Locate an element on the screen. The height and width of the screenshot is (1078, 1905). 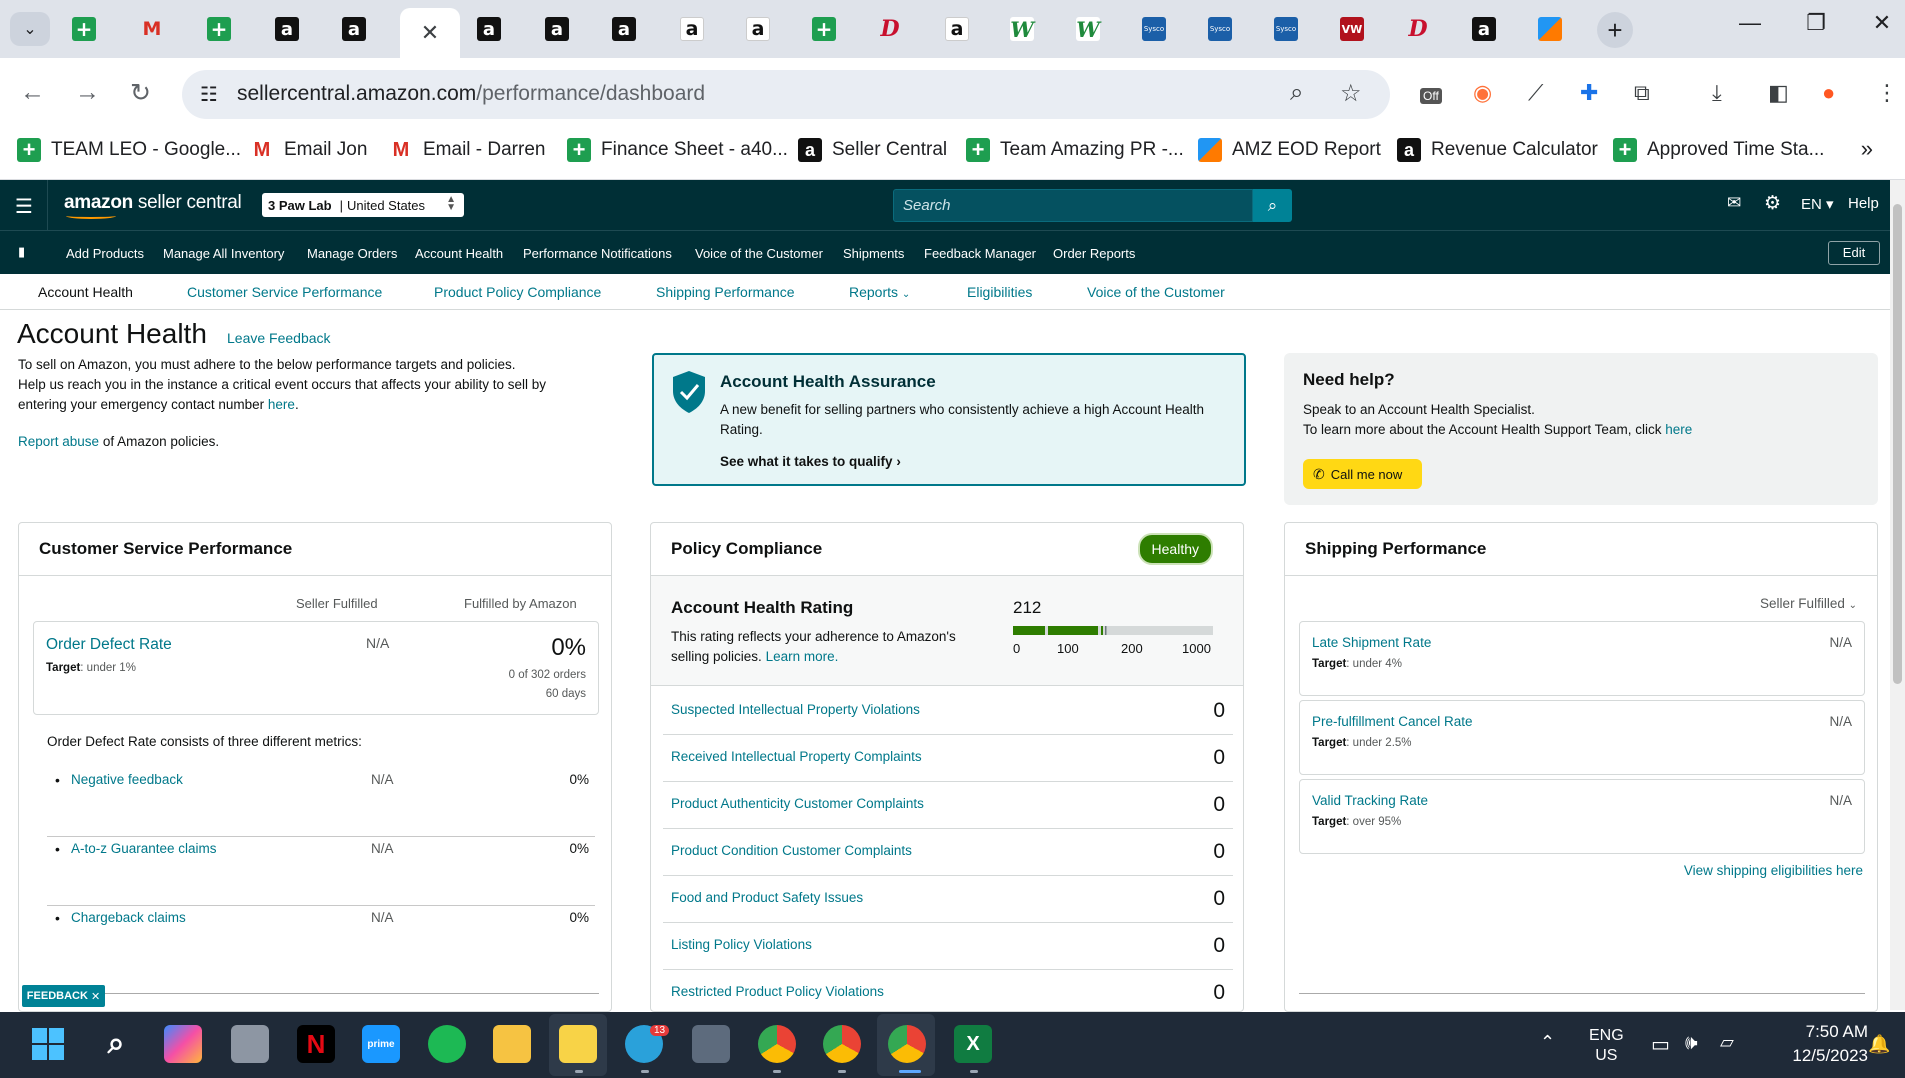
extensions-puzzle-icon: ⧉ is located at coordinates (1642, 93).